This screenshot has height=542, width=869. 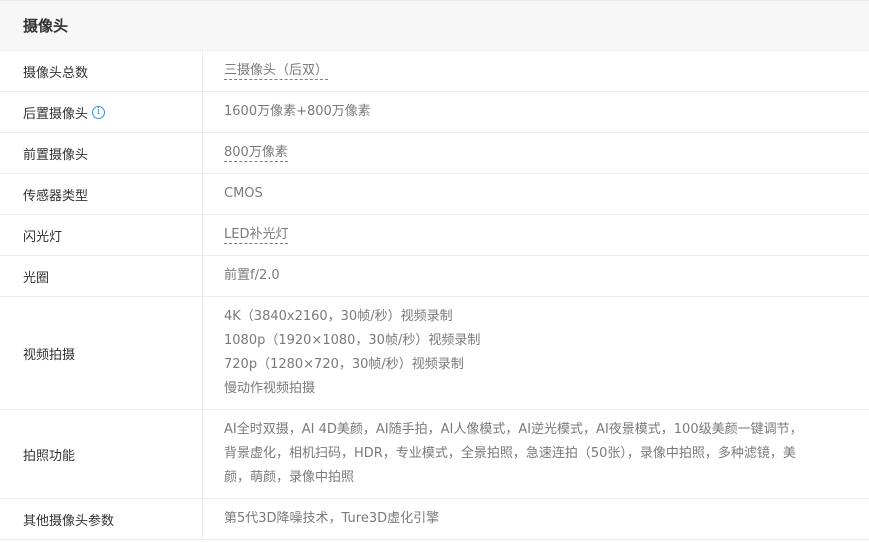 I want to click on spec-label-wrap: 后置摄像头 i, so click(x=101, y=112).